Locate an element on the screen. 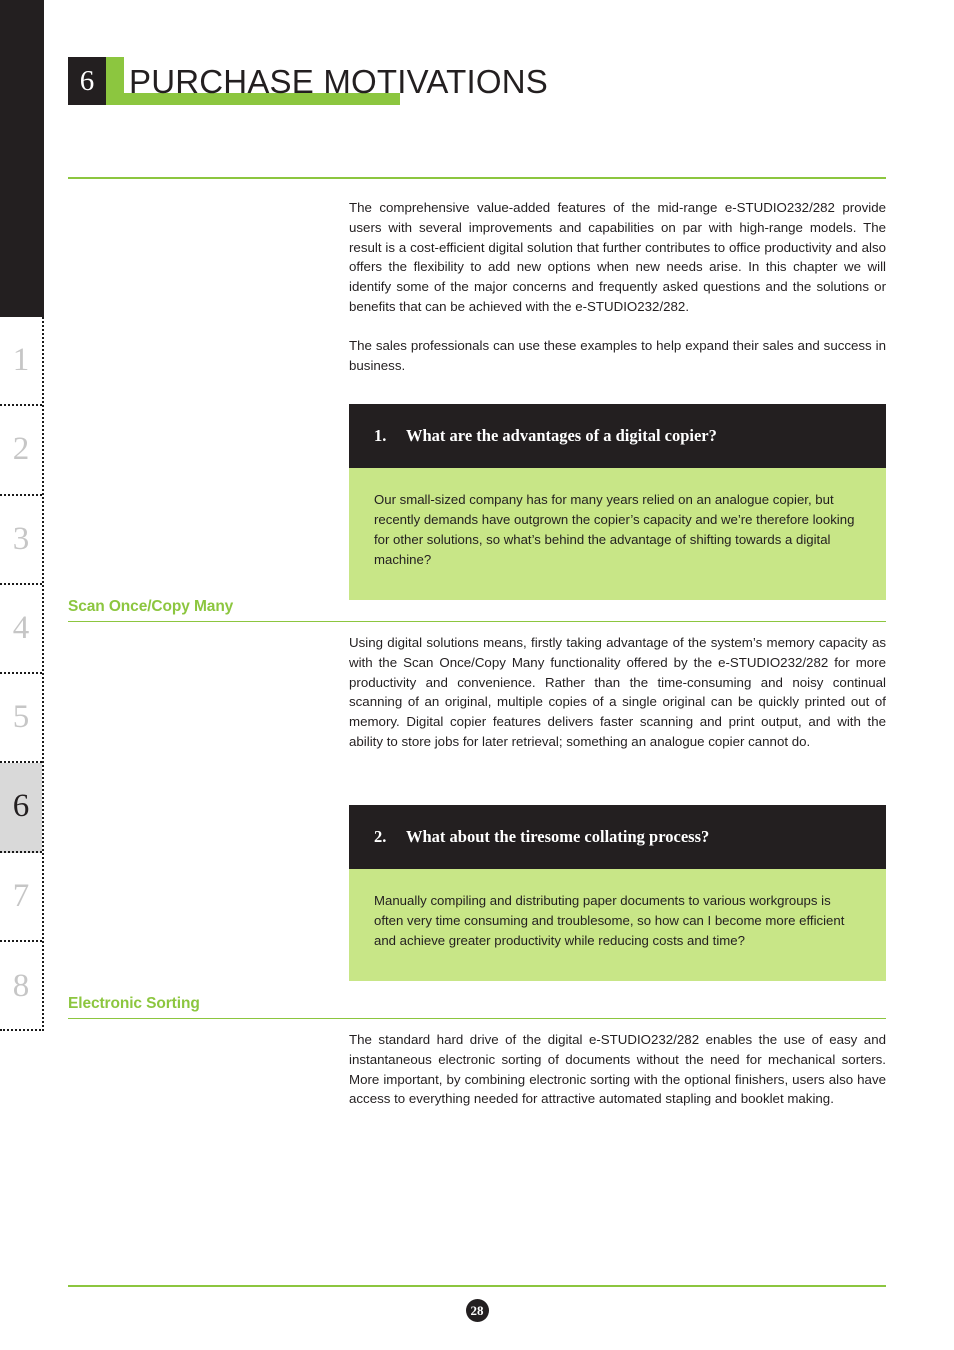 The image size is (954, 1350). chapter-tab-sidebar: 1 2 3 4 5 6 7 8 is located at coordinates (22, 675).